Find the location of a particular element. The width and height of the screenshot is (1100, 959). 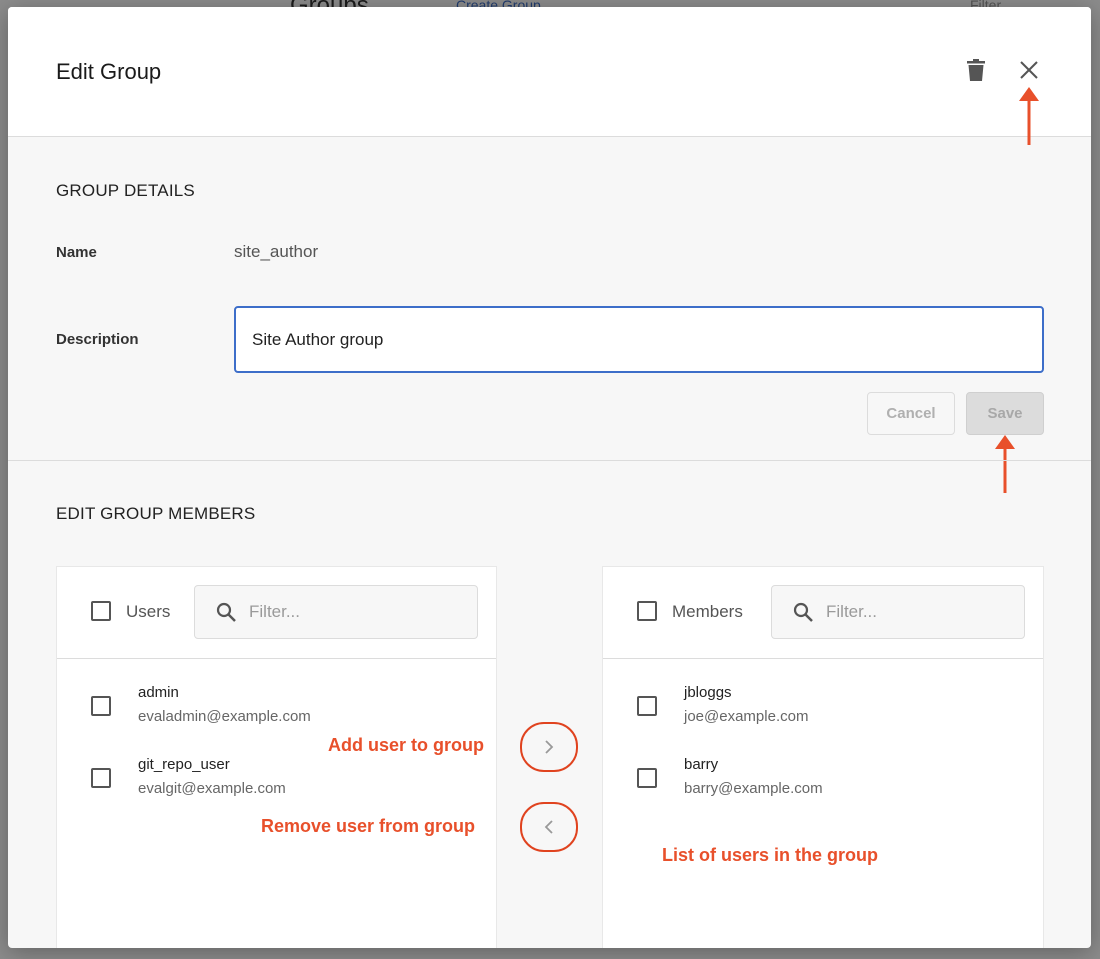

close-icon is located at coordinates (1029, 70).